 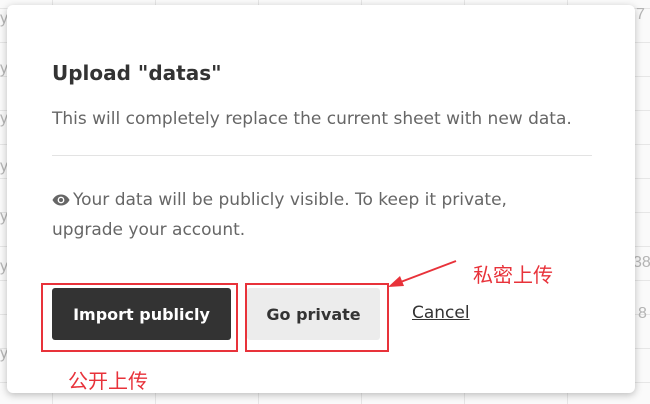 I want to click on dialog-title: Upload "datas", so click(x=137, y=73).